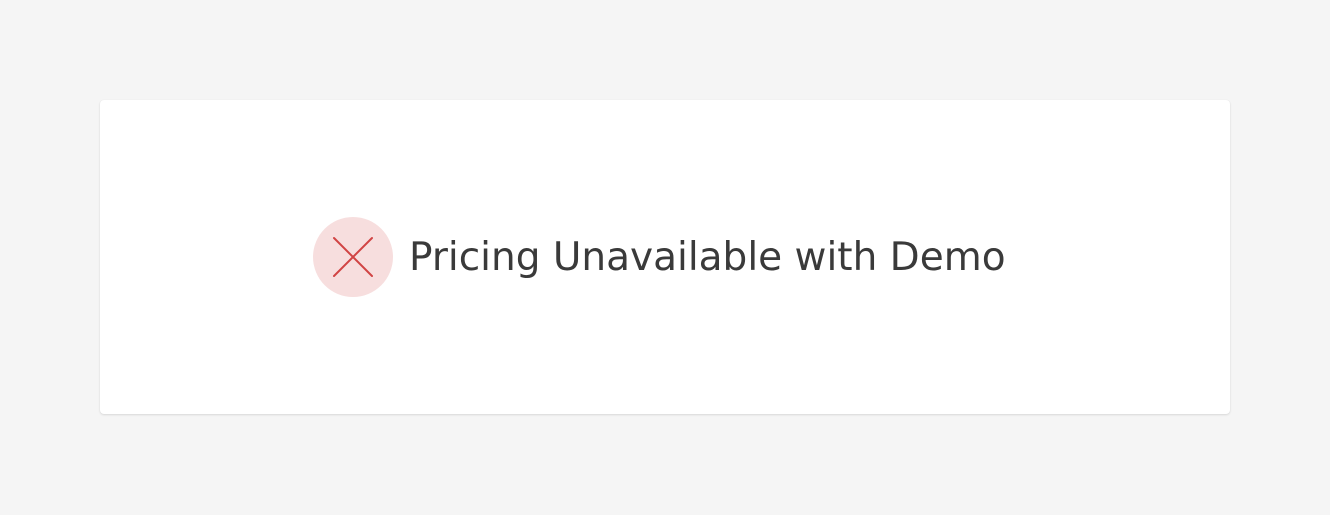  Describe the element at coordinates (707, 257) in the screenshot. I see `notice-title: Pricing Unavailable with Demo` at that location.